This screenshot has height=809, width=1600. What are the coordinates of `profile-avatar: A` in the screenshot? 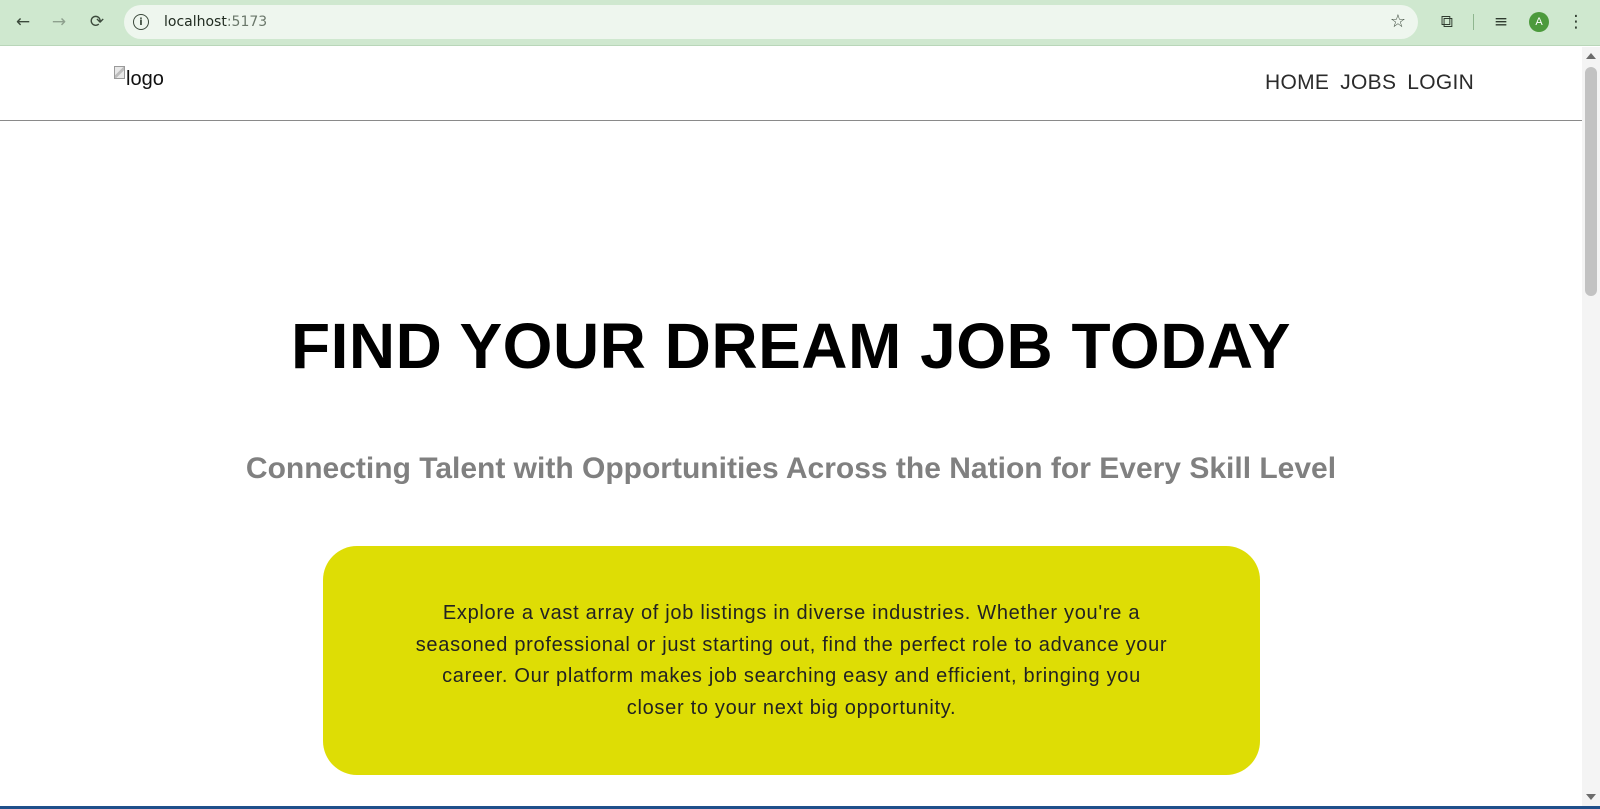 It's located at (1539, 22).